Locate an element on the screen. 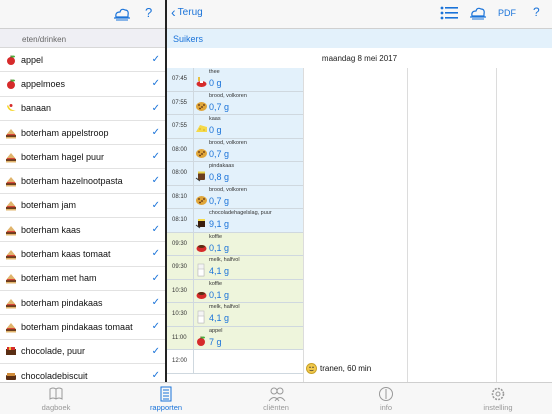  smiley-icon is located at coordinates (311, 368).